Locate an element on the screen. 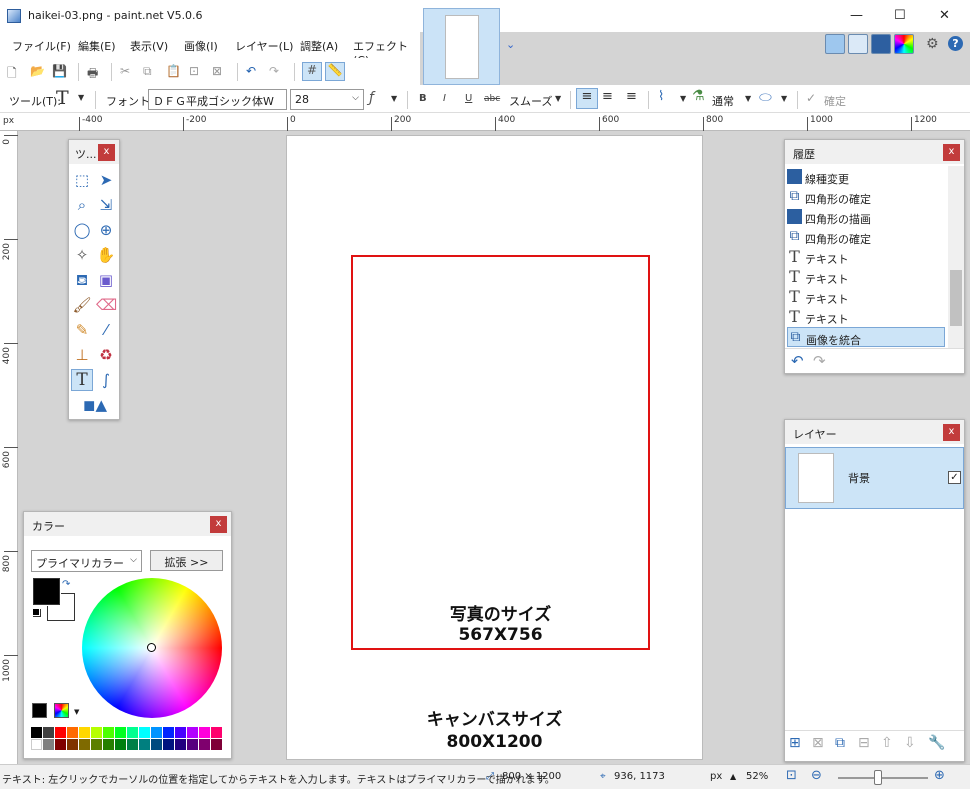  tools-window-icon is located at coordinates (835, 44).